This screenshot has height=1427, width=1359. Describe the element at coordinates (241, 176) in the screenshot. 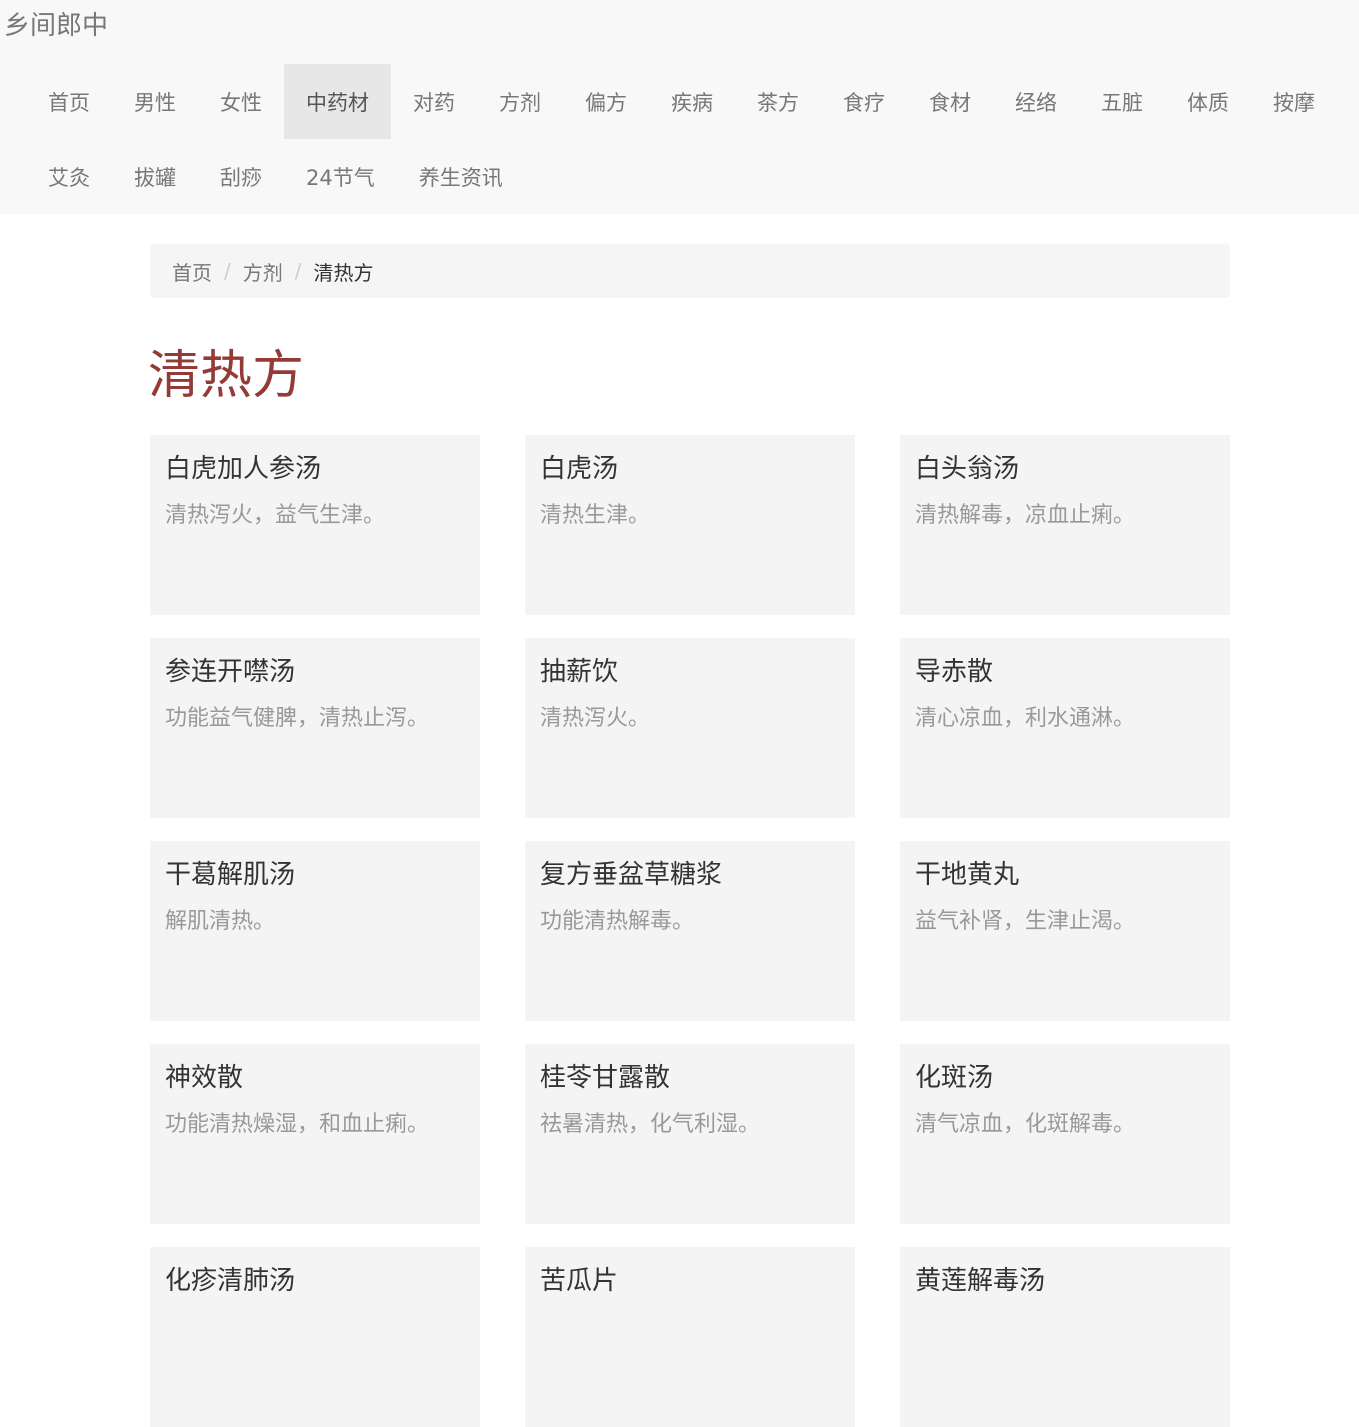

I see `nav-item-guasha: 刮痧` at that location.